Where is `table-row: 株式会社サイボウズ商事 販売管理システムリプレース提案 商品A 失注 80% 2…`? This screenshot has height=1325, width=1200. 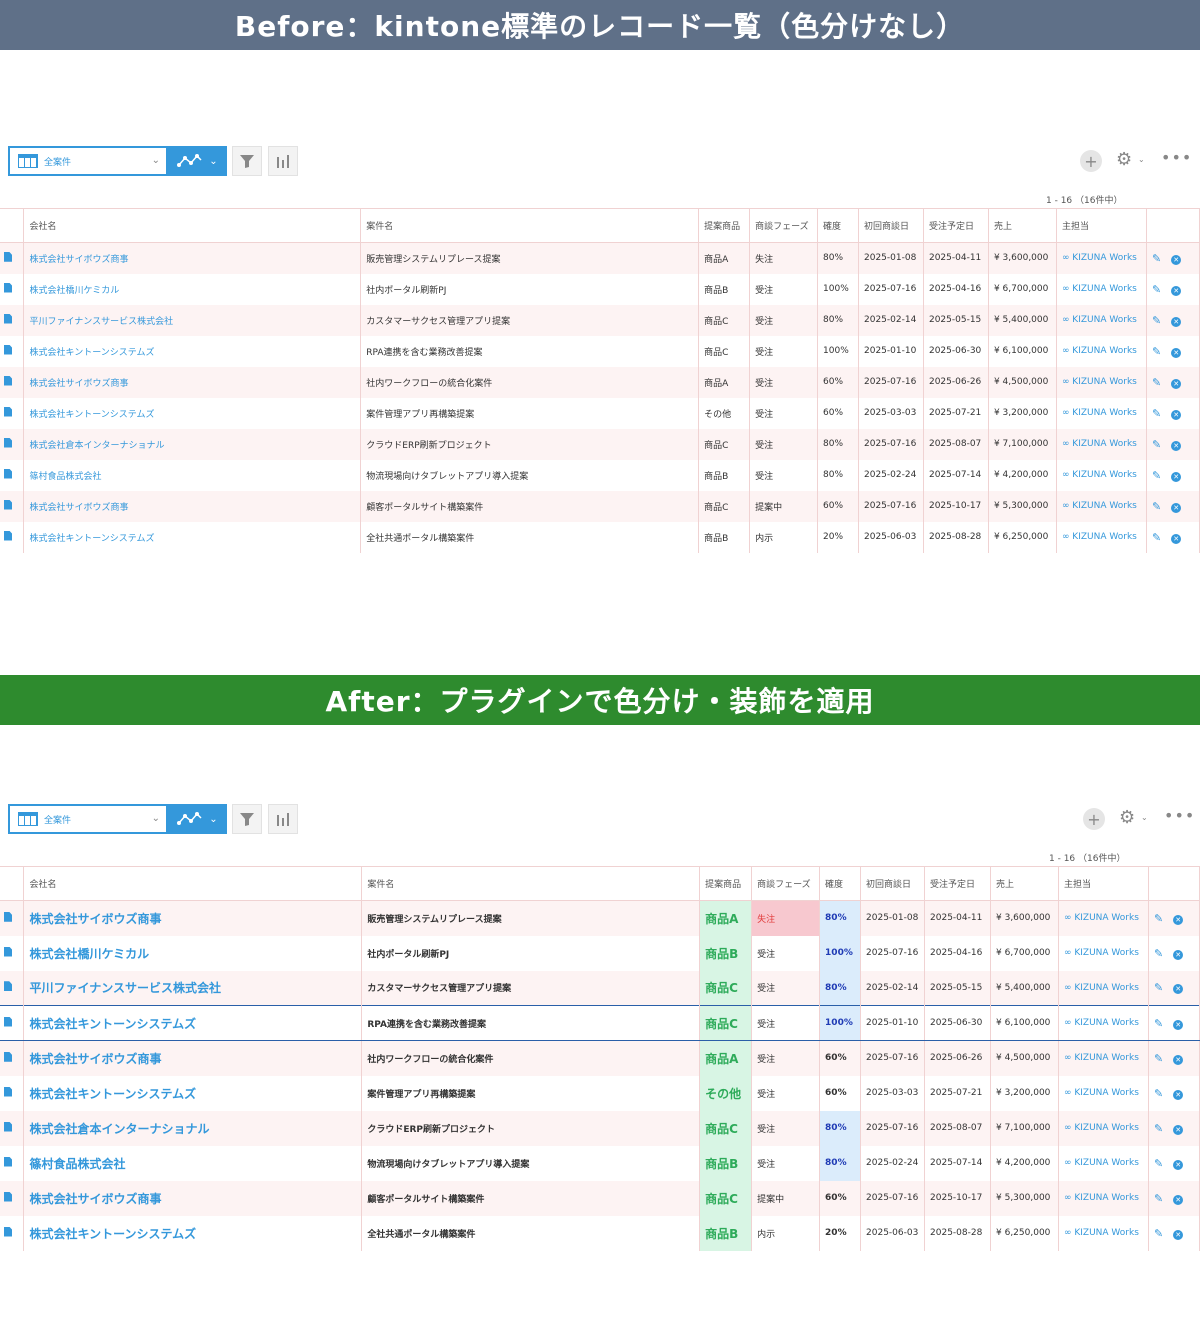
table-row: 株式会社サイボウズ商事 販売管理システムリプレース提案 商品A 失注 80% 2… is located at coordinates (600, 918).